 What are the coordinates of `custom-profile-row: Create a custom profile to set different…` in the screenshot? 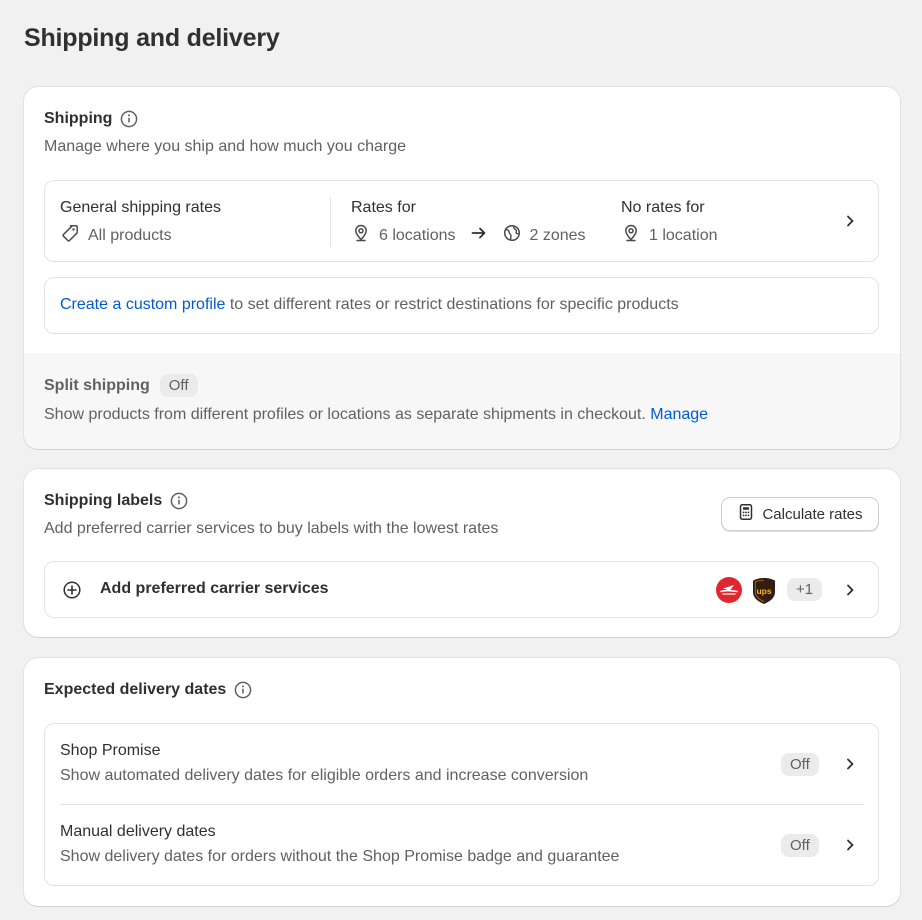 It's located at (461, 305).